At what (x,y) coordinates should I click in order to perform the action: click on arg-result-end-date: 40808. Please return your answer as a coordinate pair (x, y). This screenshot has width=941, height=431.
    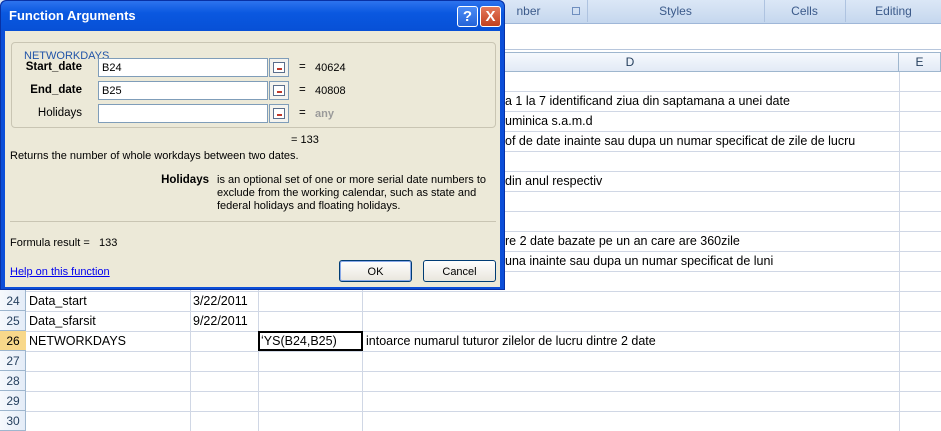
    Looking at the image, I should click on (330, 91).